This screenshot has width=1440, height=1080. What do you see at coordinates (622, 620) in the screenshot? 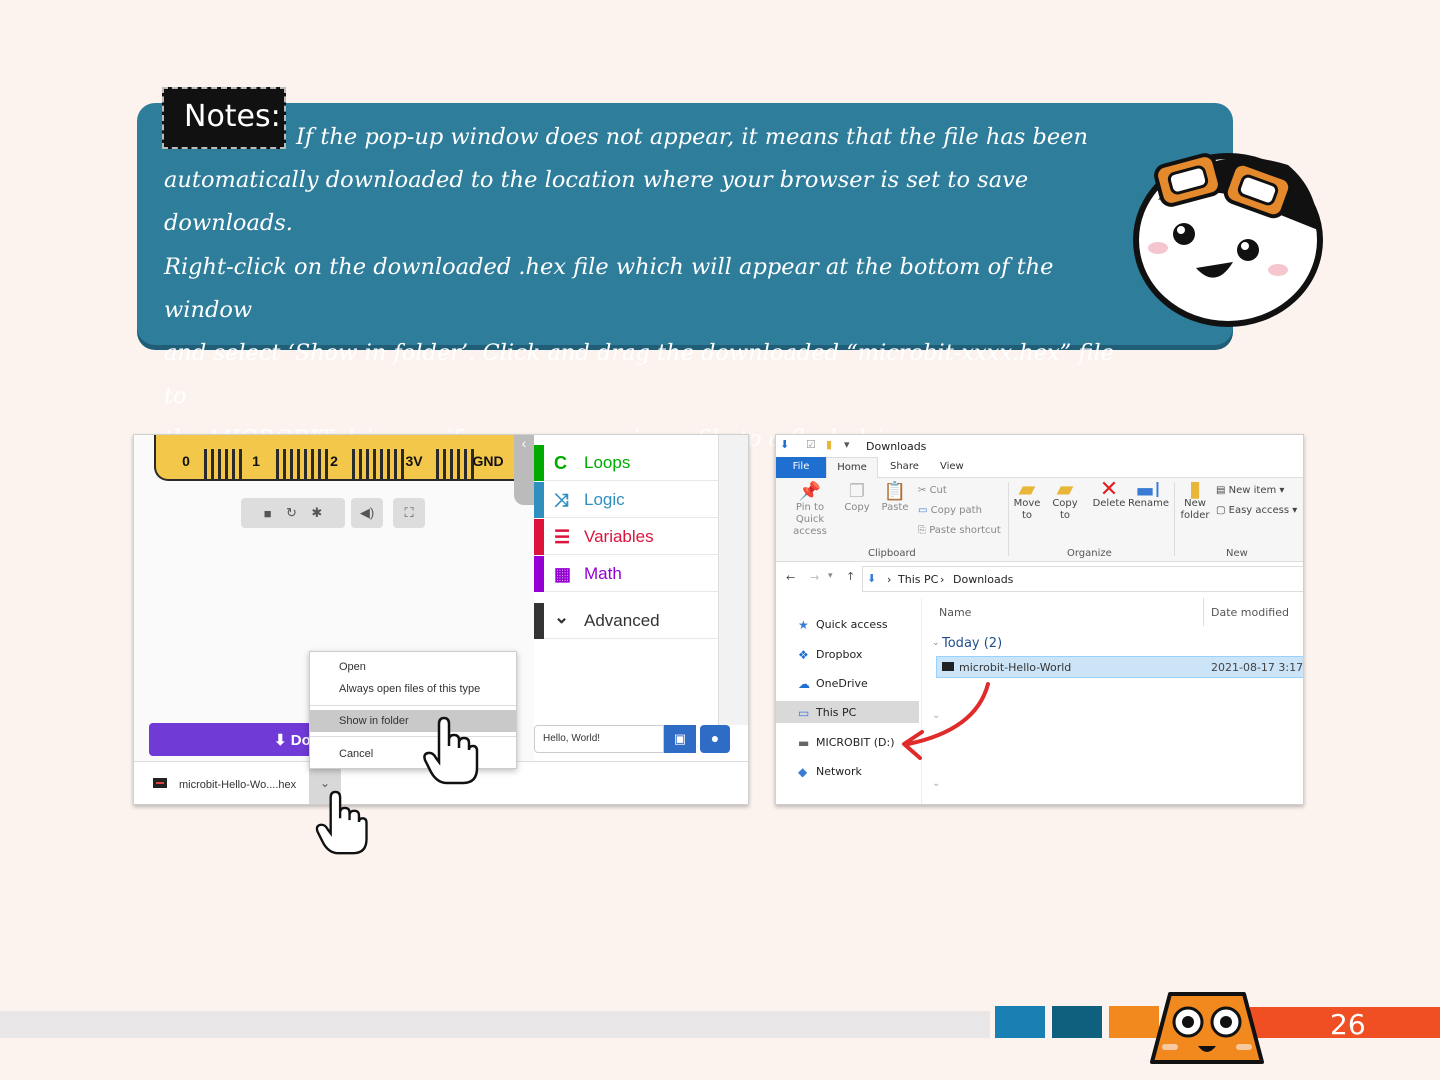
I see `category-label: Advanced` at bounding box center [622, 620].